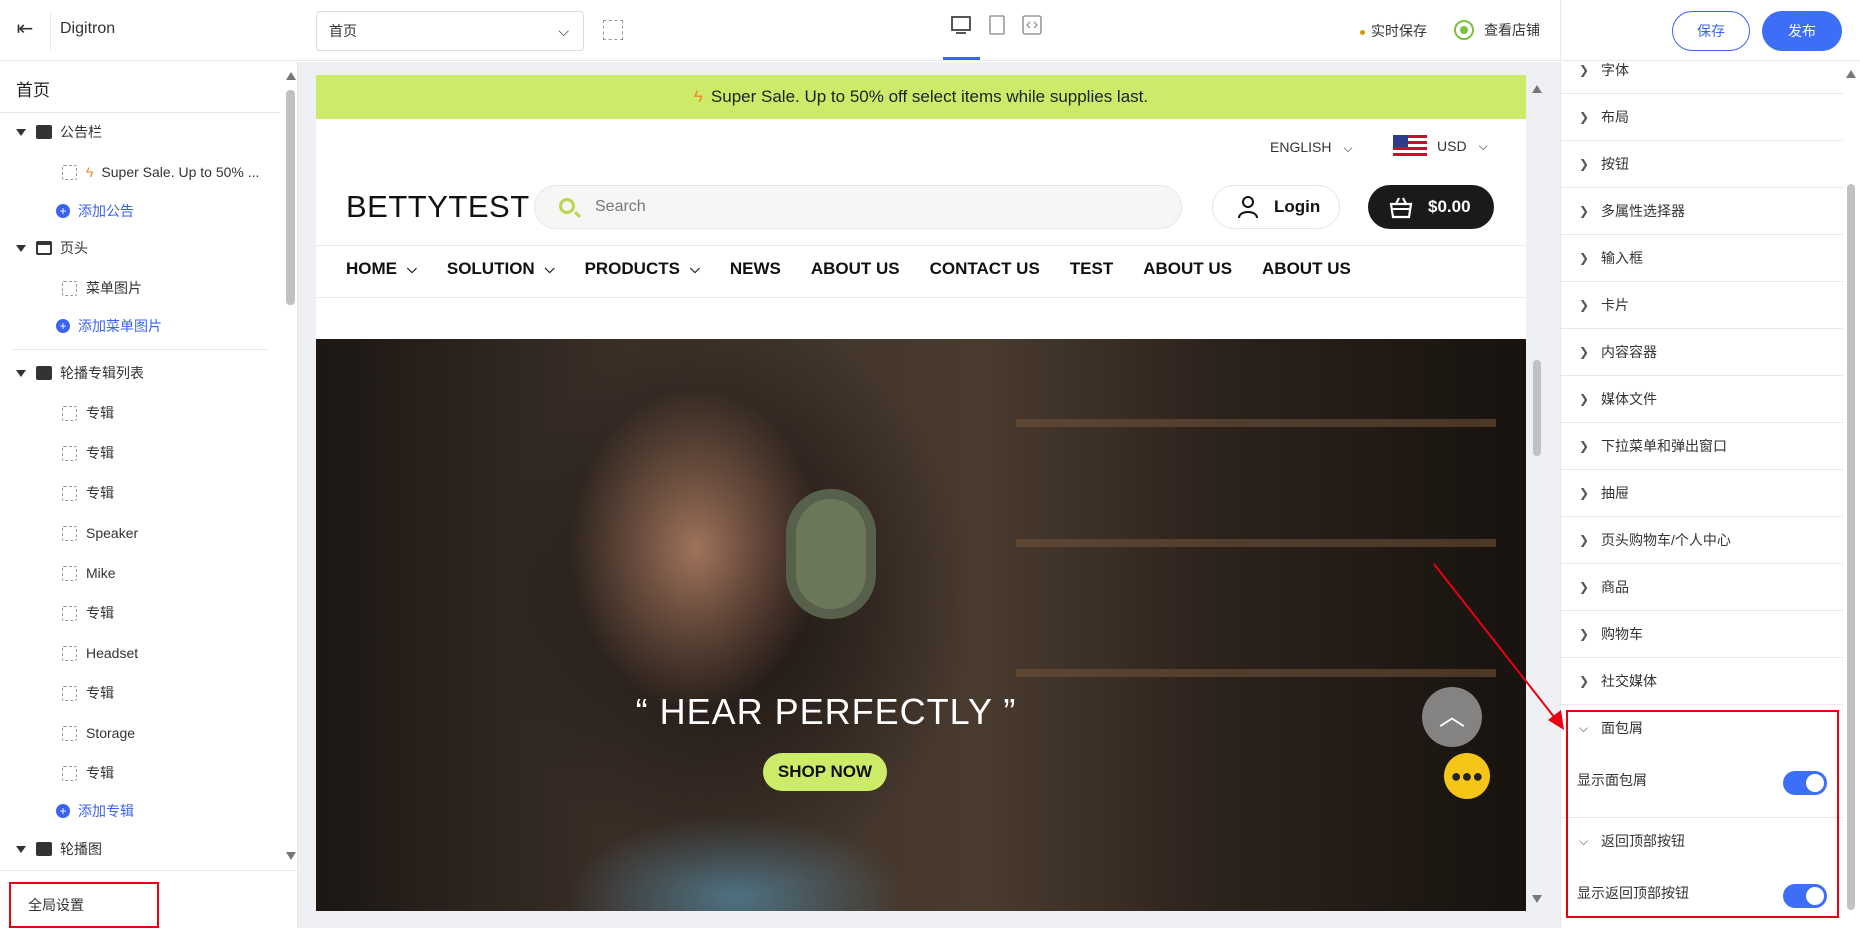 This screenshot has width=1860, height=928. Describe the element at coordinates (90, 172) in the screenshot. I see `lightning-icon: ϟ` at that location.